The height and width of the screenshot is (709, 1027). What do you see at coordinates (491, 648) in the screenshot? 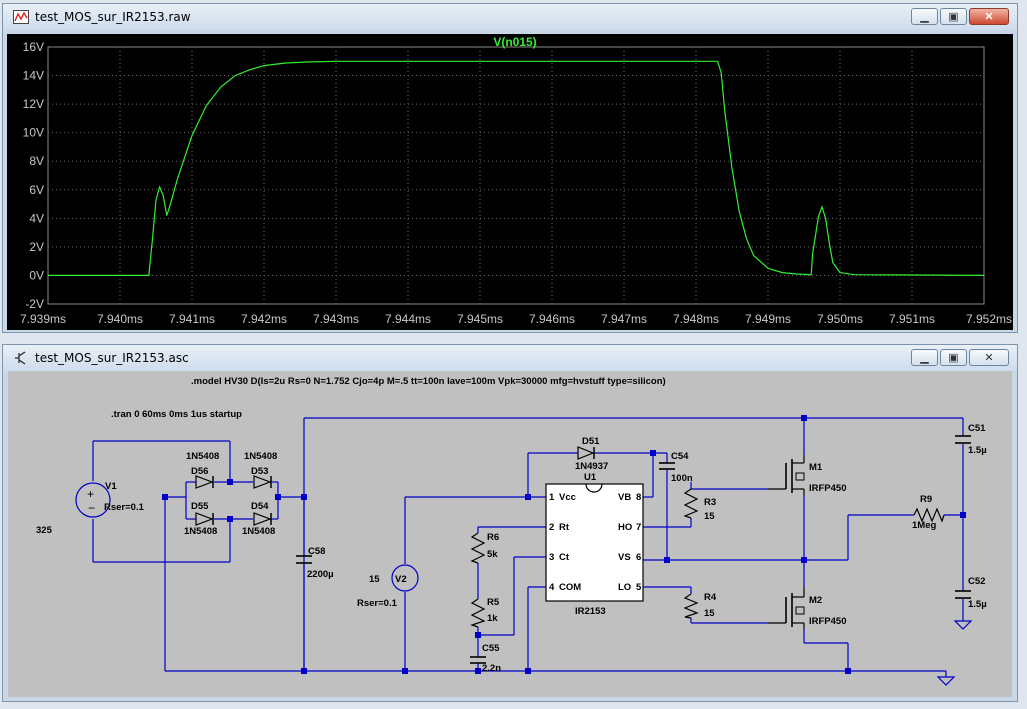
I see `c55-name: C55` at bounding box center [491, 648].